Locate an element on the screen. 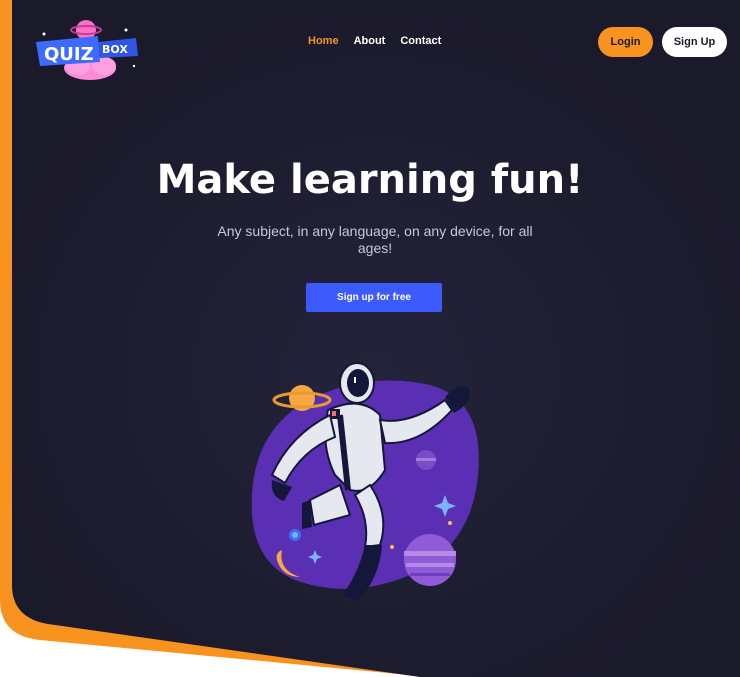  main-nav: Home About Contact is located at coordinates (374, 41).